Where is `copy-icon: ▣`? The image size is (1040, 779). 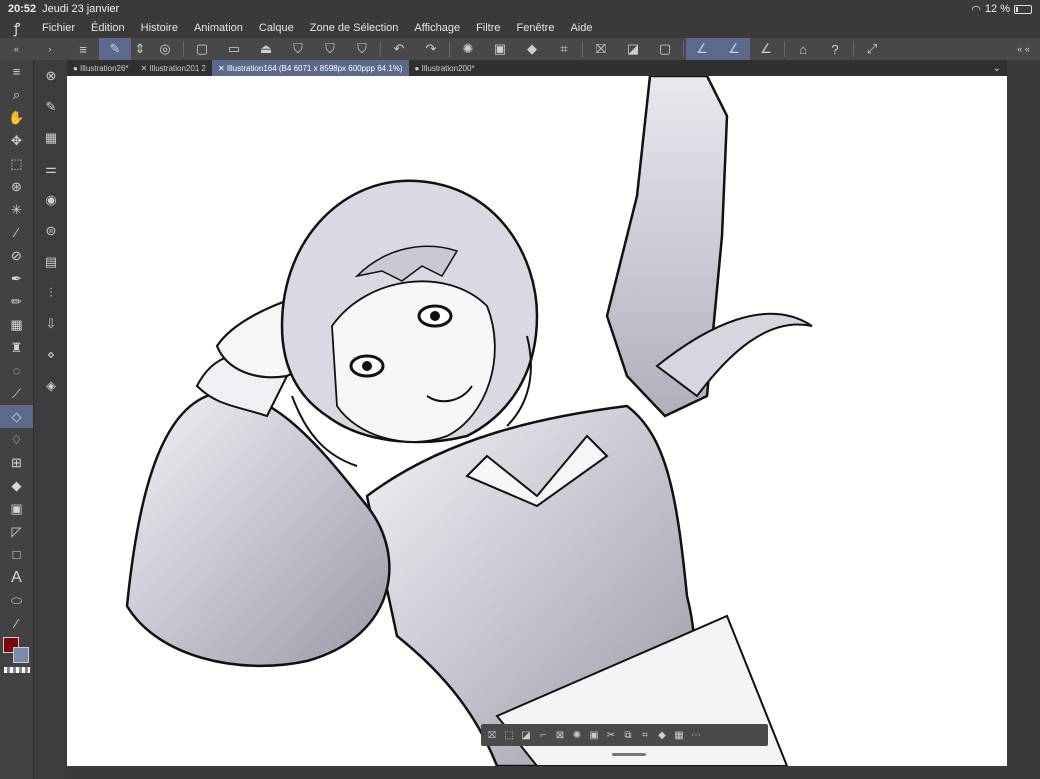
copy-icon: ▣ is located at coordinates (594, 735).